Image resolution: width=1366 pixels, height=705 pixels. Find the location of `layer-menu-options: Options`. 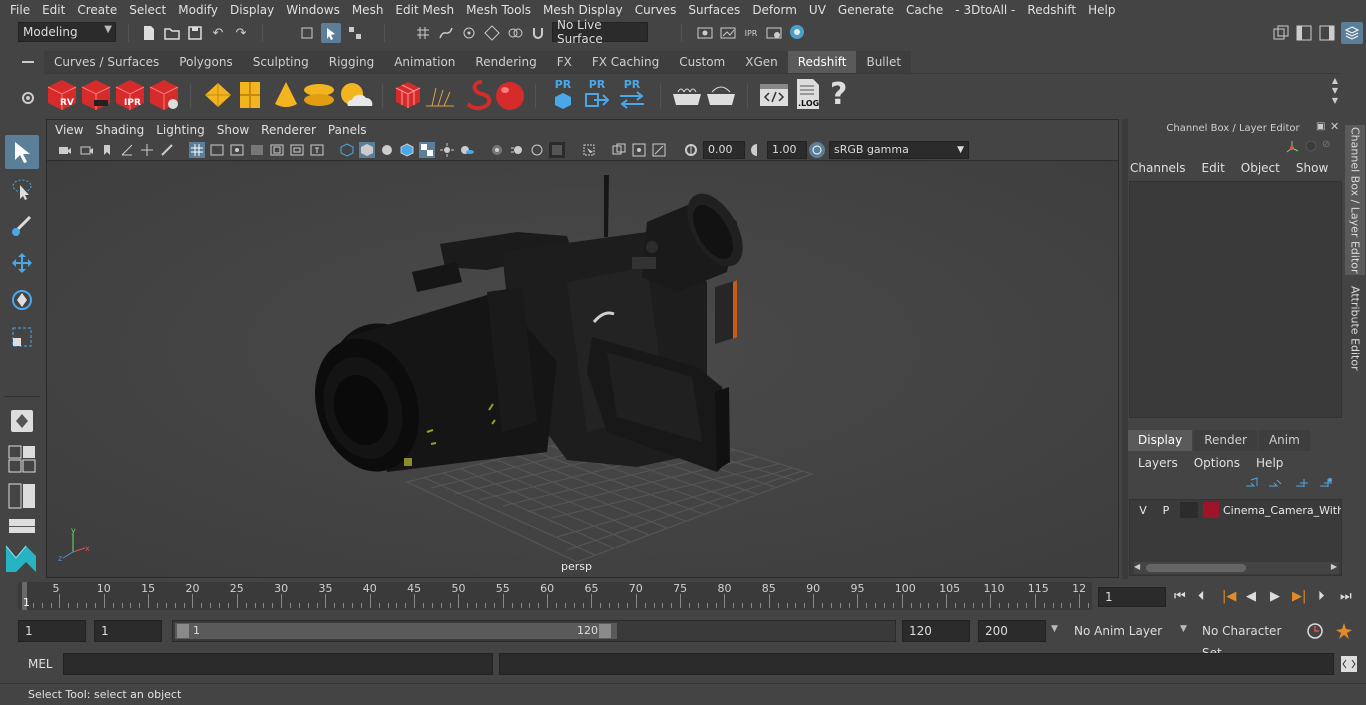

layer-menu-options: Options is located at coordinates (1217, 463).